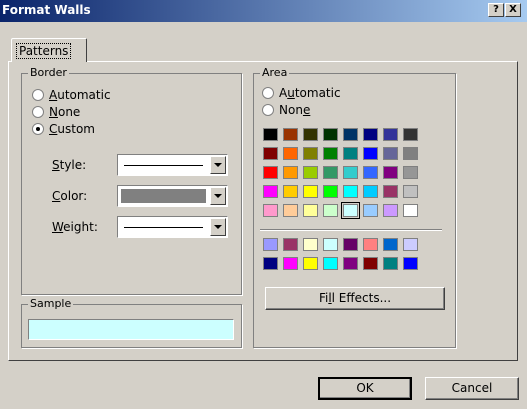 This screenshot has width=527, height=409. I want to click on area-none-radio: None, so click(286, 110).